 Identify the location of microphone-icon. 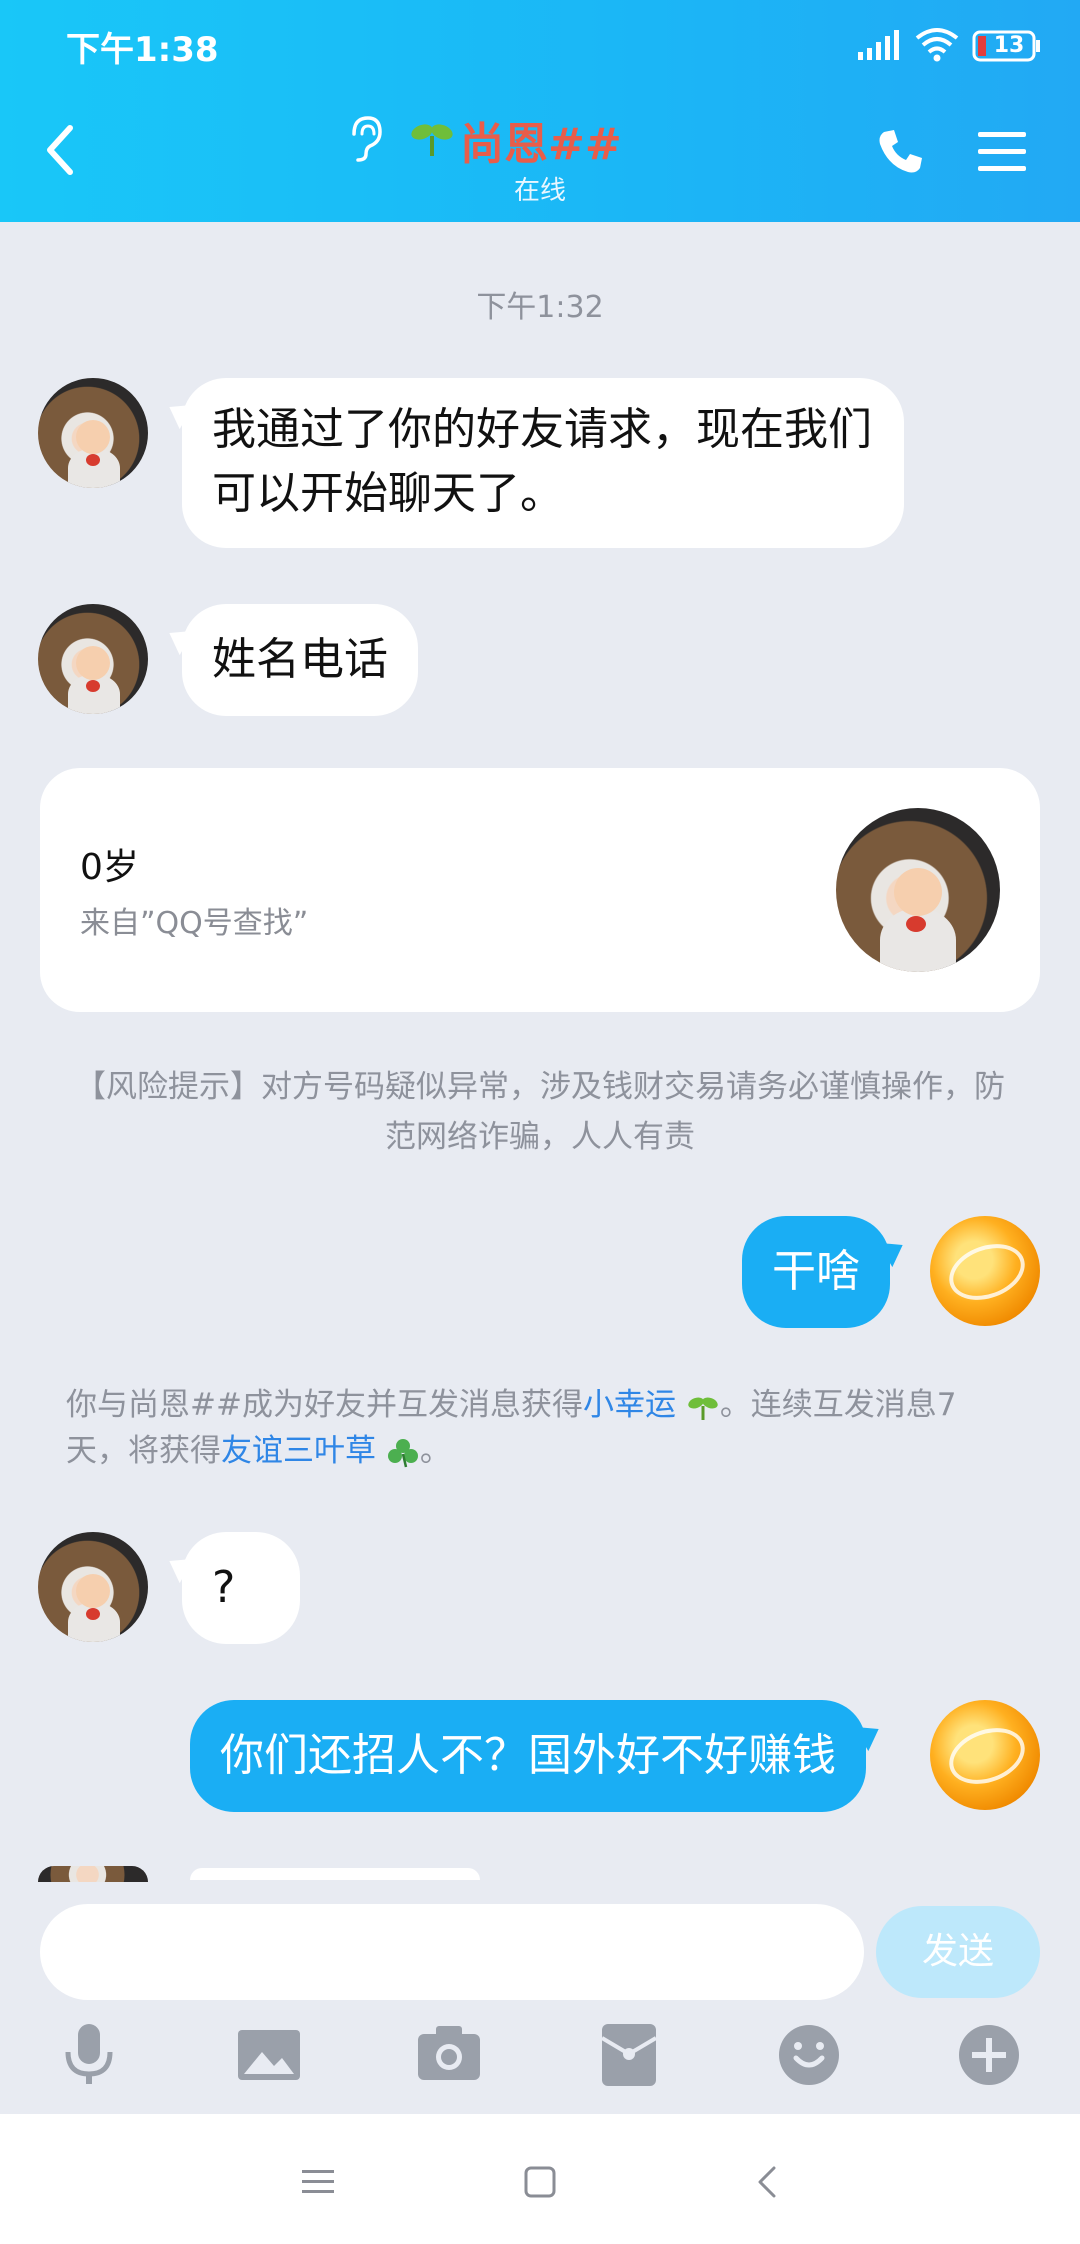
(89, 2055).